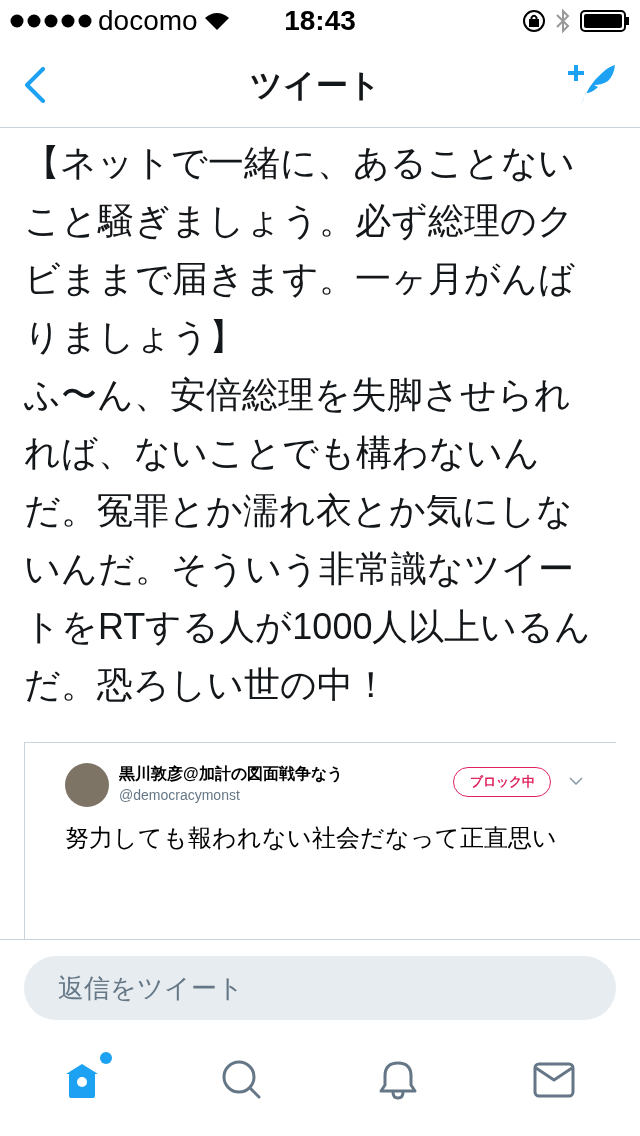 Image resolution: width=640 pixels, height=1136 pixels. Describe the element at coordinates (216, 21) in the screenshot. I see `wifi-icon` at that location.